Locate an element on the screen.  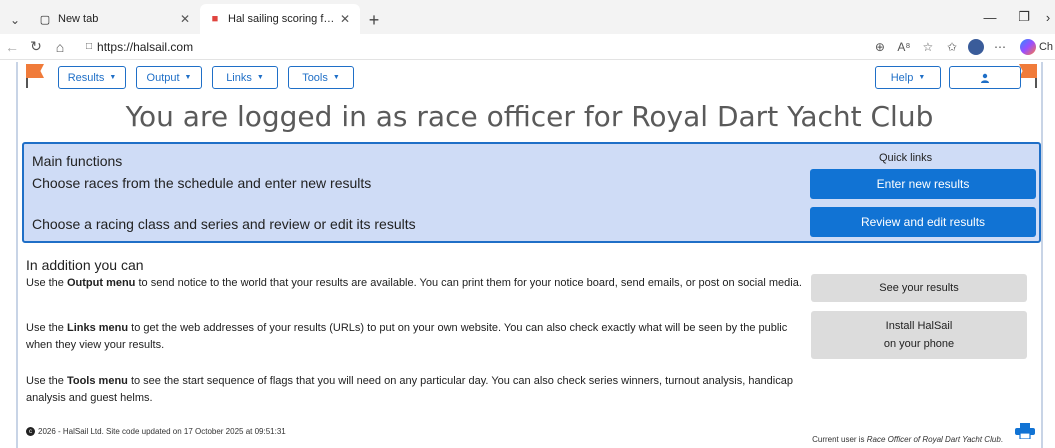
user-icon is located at coordinates (985, 78).